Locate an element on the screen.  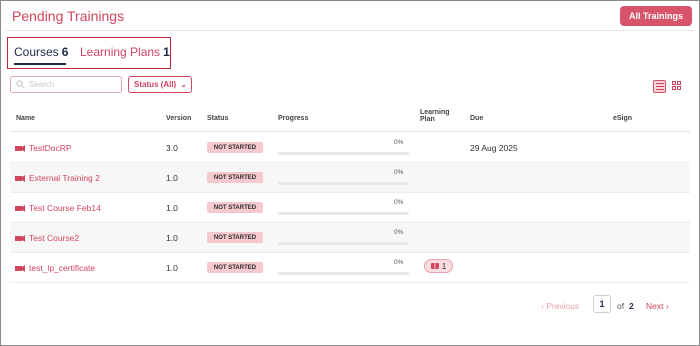
tab-learning-plans-label: Learning Plans is located at coordinates (120, 52).